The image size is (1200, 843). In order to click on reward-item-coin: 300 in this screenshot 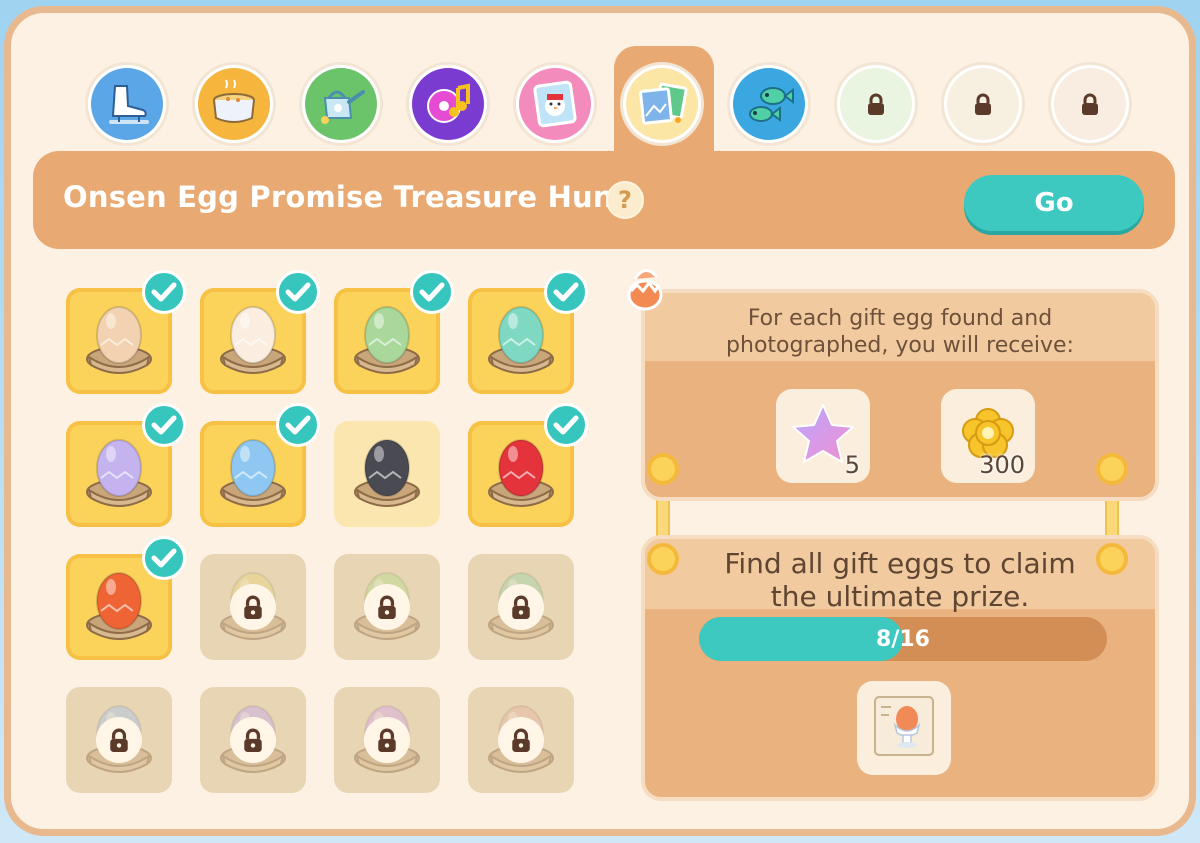, I will do `click(988, 436)`.